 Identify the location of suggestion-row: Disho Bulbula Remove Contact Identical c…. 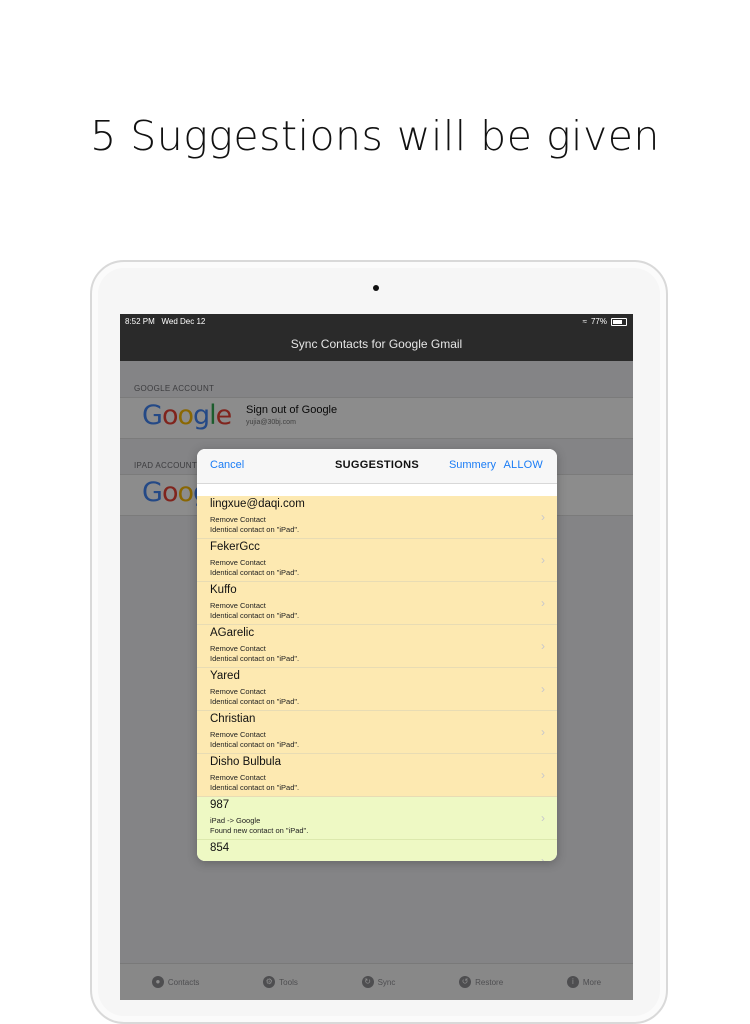
(377, 775).